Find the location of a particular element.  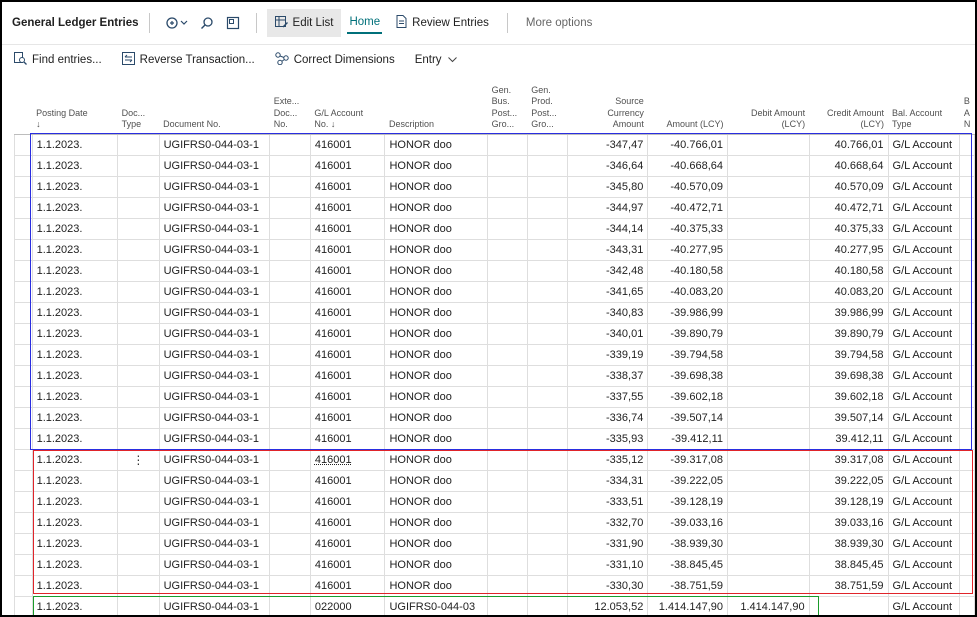

credit-amount-cell: 39.222,05 is located at coordinates (849, 481).